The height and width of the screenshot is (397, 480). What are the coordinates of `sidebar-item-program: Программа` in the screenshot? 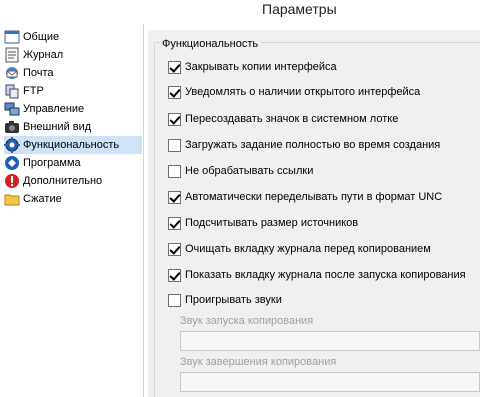 It's located at (73, 163).